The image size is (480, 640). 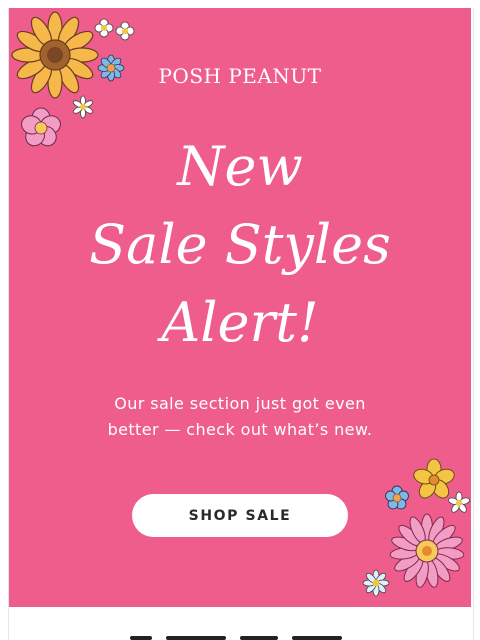 What do you see at coordinates (434, 478) in the screenshot?
I see `yellow-flower-icon` at bounding box center [434, 478].